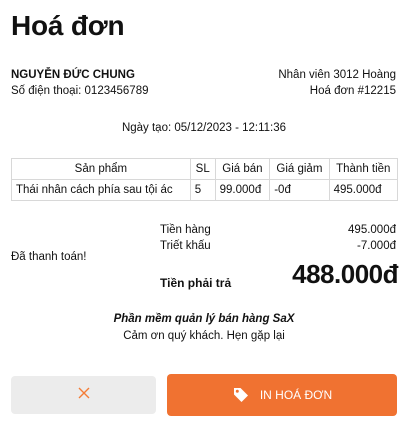 This screenshot has height=427, width=408. Describe the element at coordinates (241, 395) in the screenshot. I see `tag-icon` at that location.